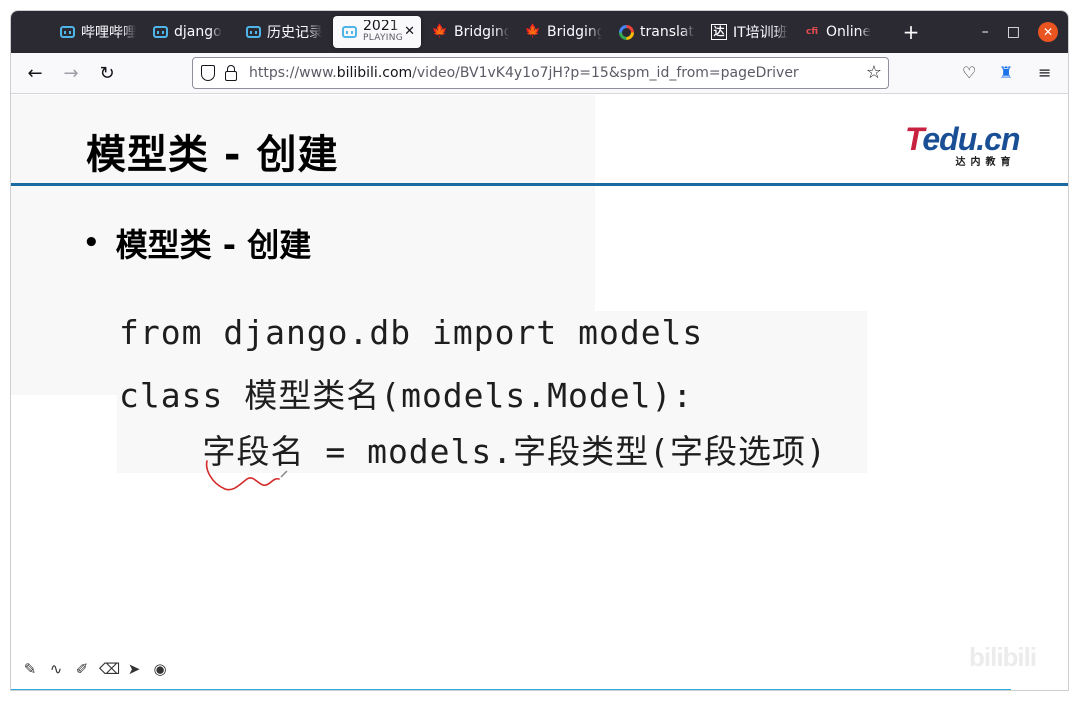  I want to click on code-line: class 模型类名(models.Model):, so click(406, 395).